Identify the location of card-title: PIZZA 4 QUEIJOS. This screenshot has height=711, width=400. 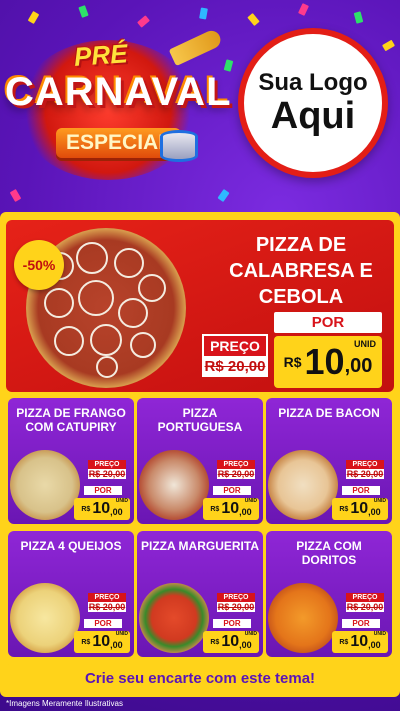
(71, 546).